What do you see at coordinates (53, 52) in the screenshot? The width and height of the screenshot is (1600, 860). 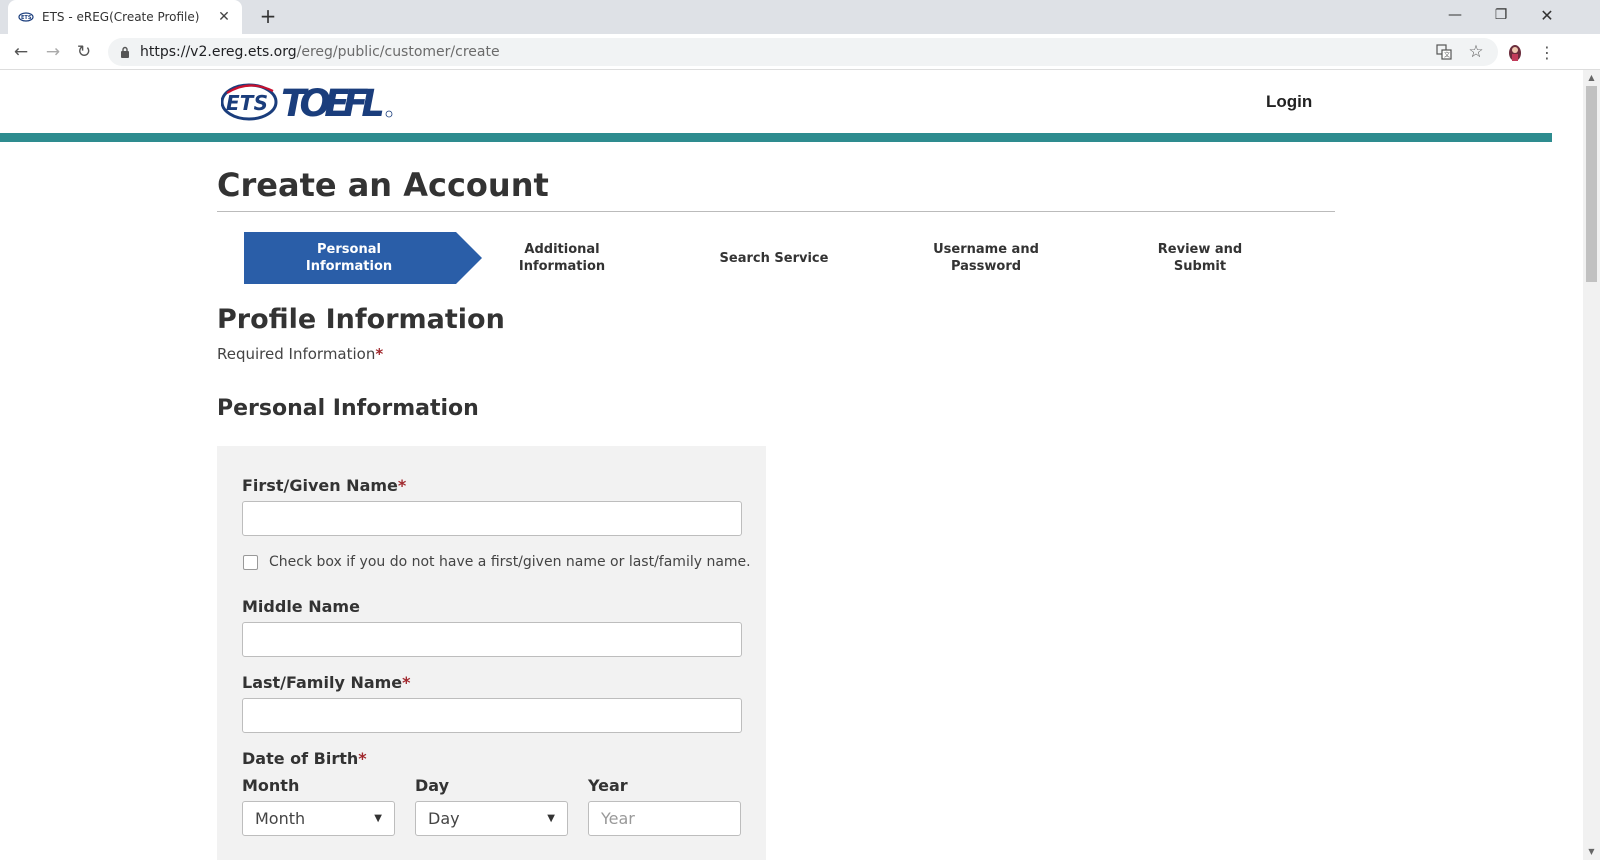 I see `forward-icon: →` at bounding box center [53, 52].